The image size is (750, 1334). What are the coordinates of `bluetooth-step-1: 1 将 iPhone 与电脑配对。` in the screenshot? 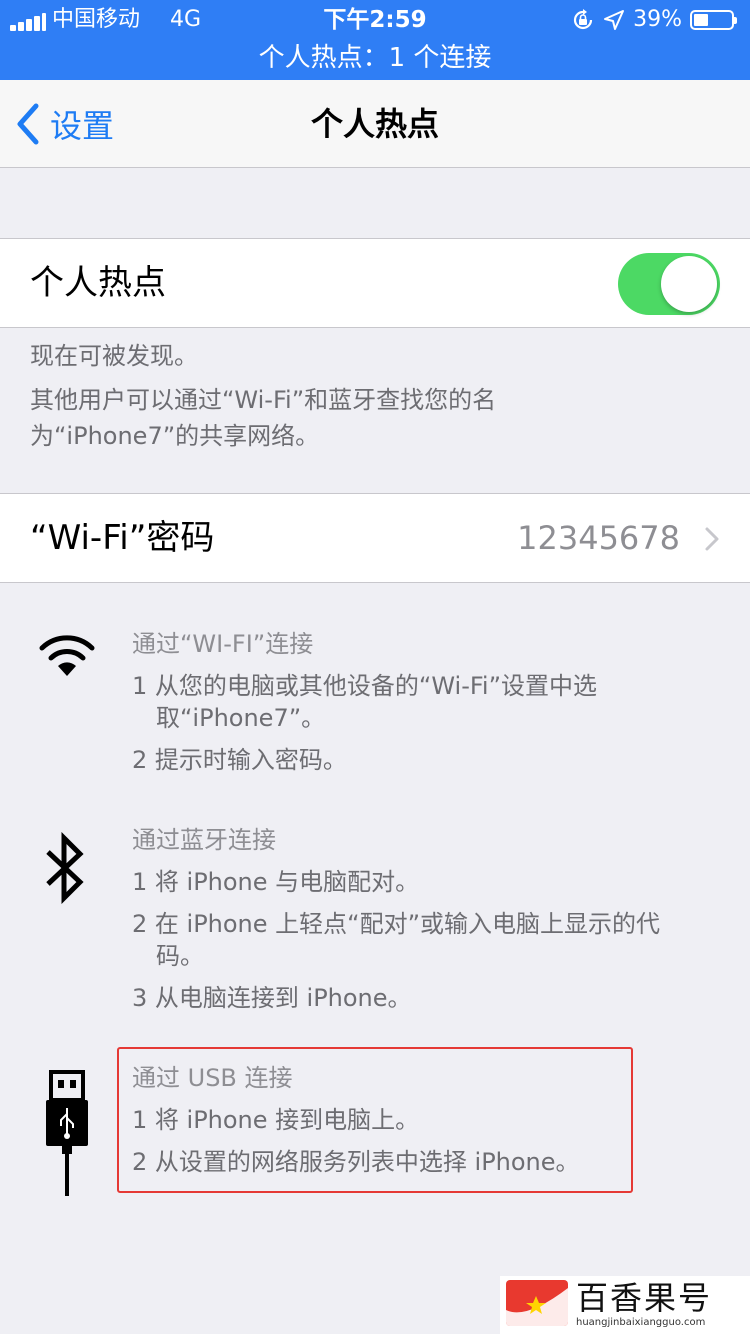 It's located at (276, 882).